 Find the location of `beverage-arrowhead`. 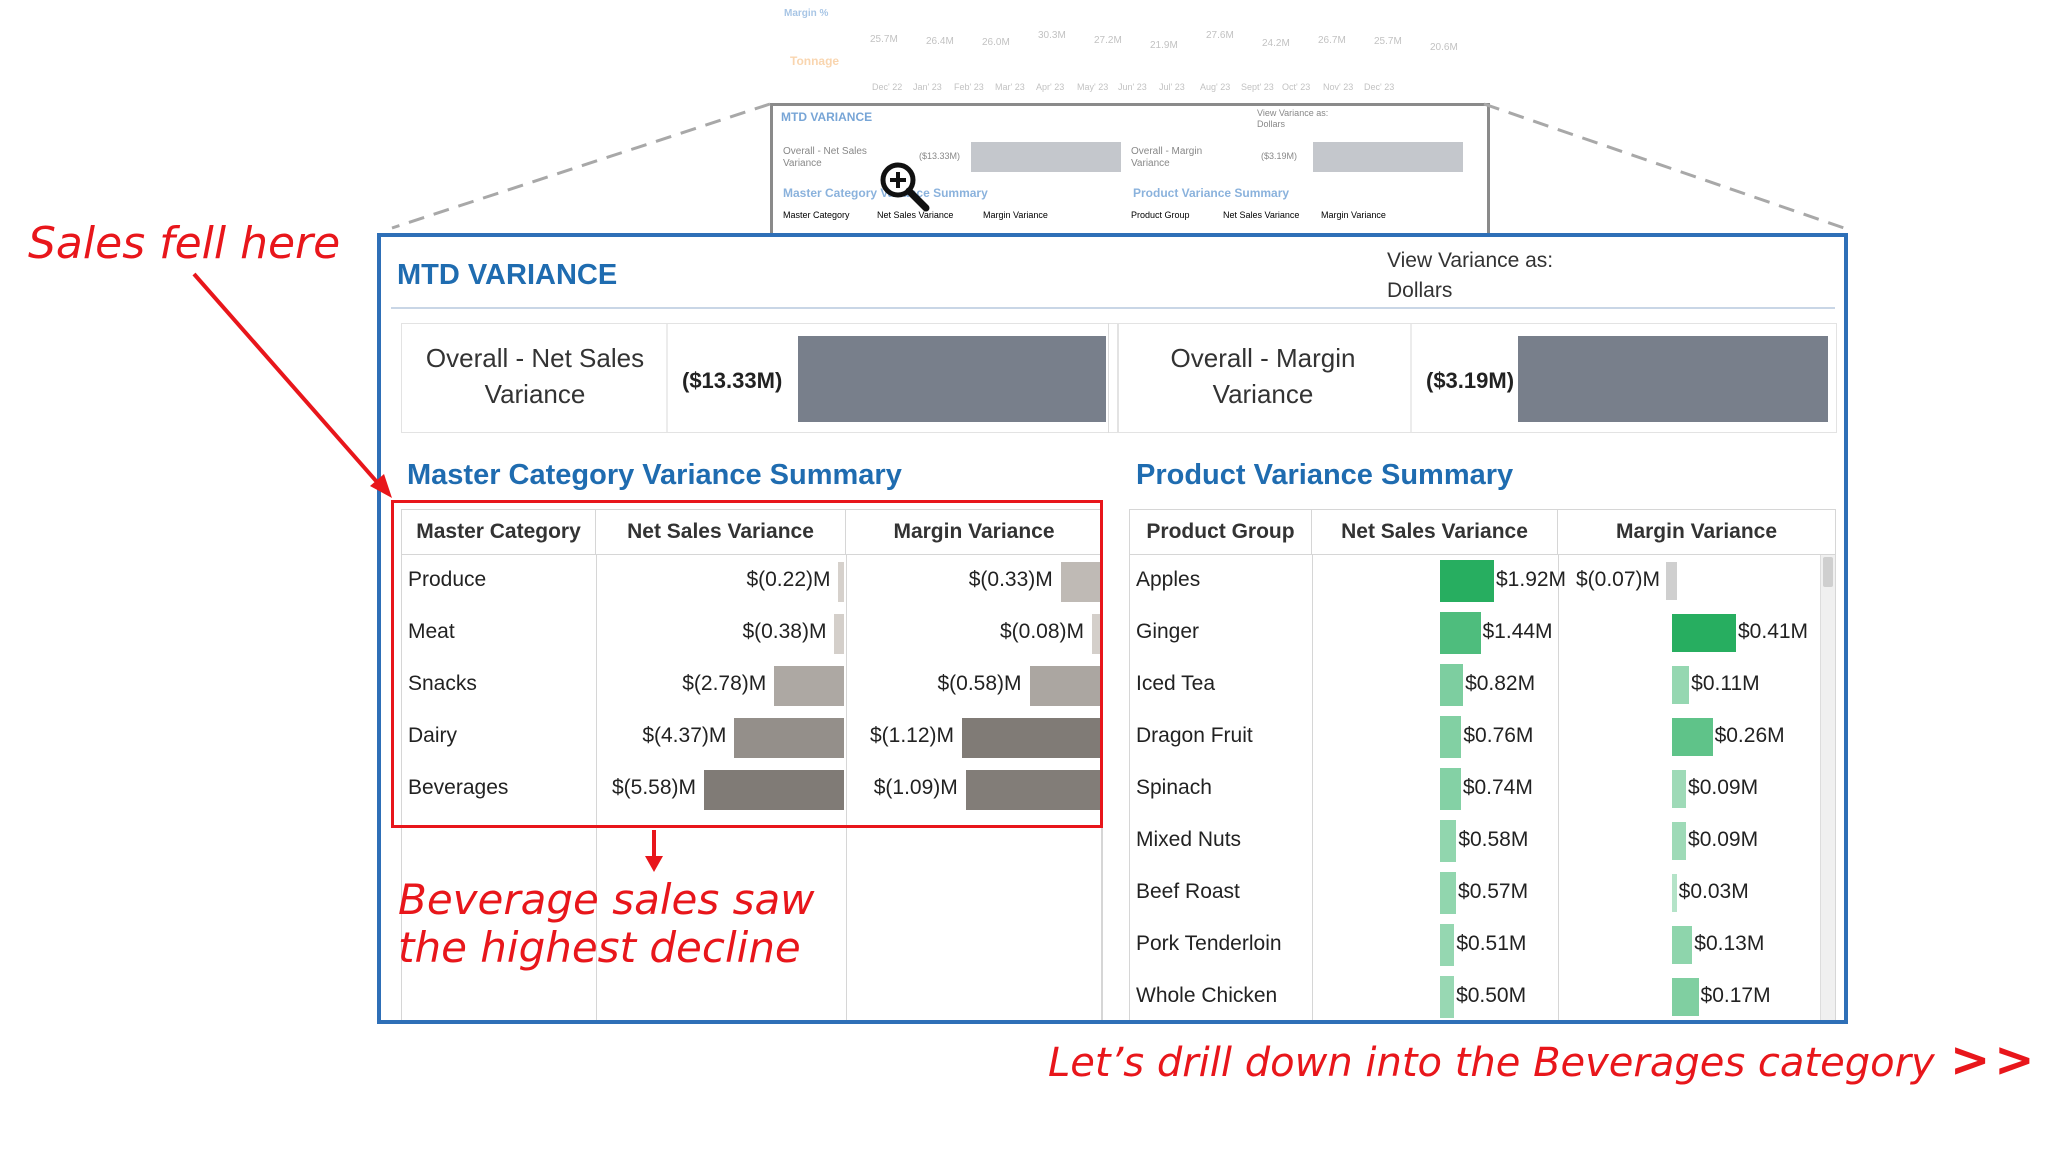

beverage-arrowhead is located at coordinates (654, 864).